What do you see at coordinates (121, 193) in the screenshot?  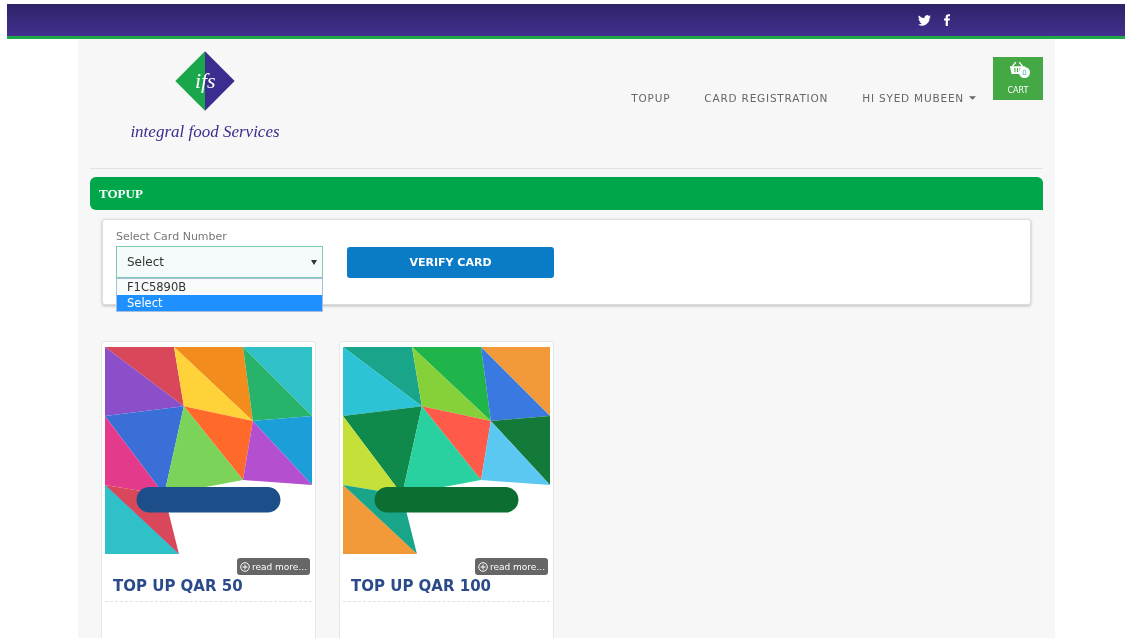 I see `section-title: TOPUP` at bounding box center [121, 193].